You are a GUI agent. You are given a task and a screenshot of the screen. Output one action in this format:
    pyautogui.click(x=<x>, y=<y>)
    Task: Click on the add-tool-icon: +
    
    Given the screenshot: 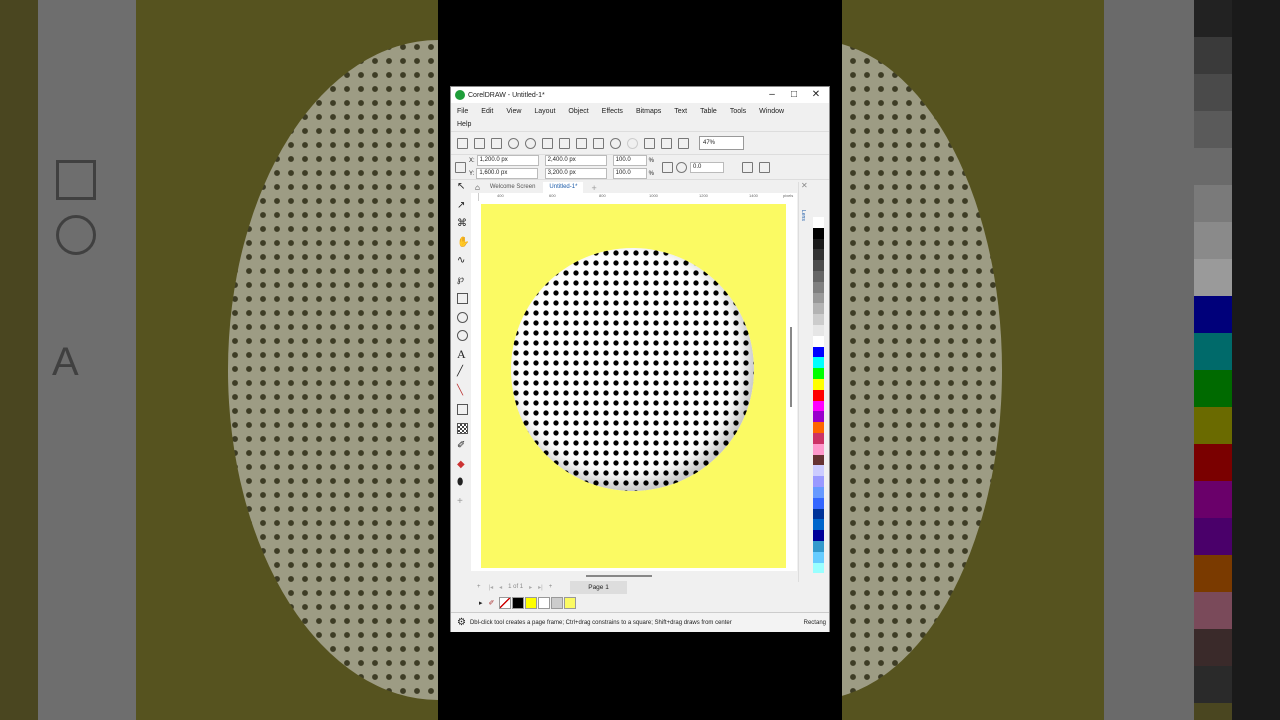 What is the action you would take?
    pyautogui.click(x=462, y=502)
    